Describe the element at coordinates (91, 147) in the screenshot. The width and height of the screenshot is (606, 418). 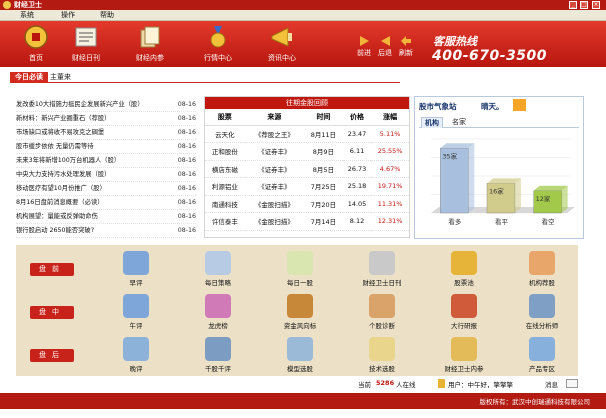
I see `news-title: 股市缓步依依 无量仍需等待` at that location.